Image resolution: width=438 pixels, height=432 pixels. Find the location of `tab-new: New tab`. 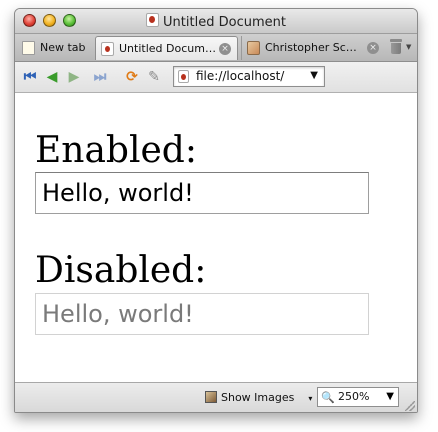

tab-new: New tab is located at coordinates (55, 48).